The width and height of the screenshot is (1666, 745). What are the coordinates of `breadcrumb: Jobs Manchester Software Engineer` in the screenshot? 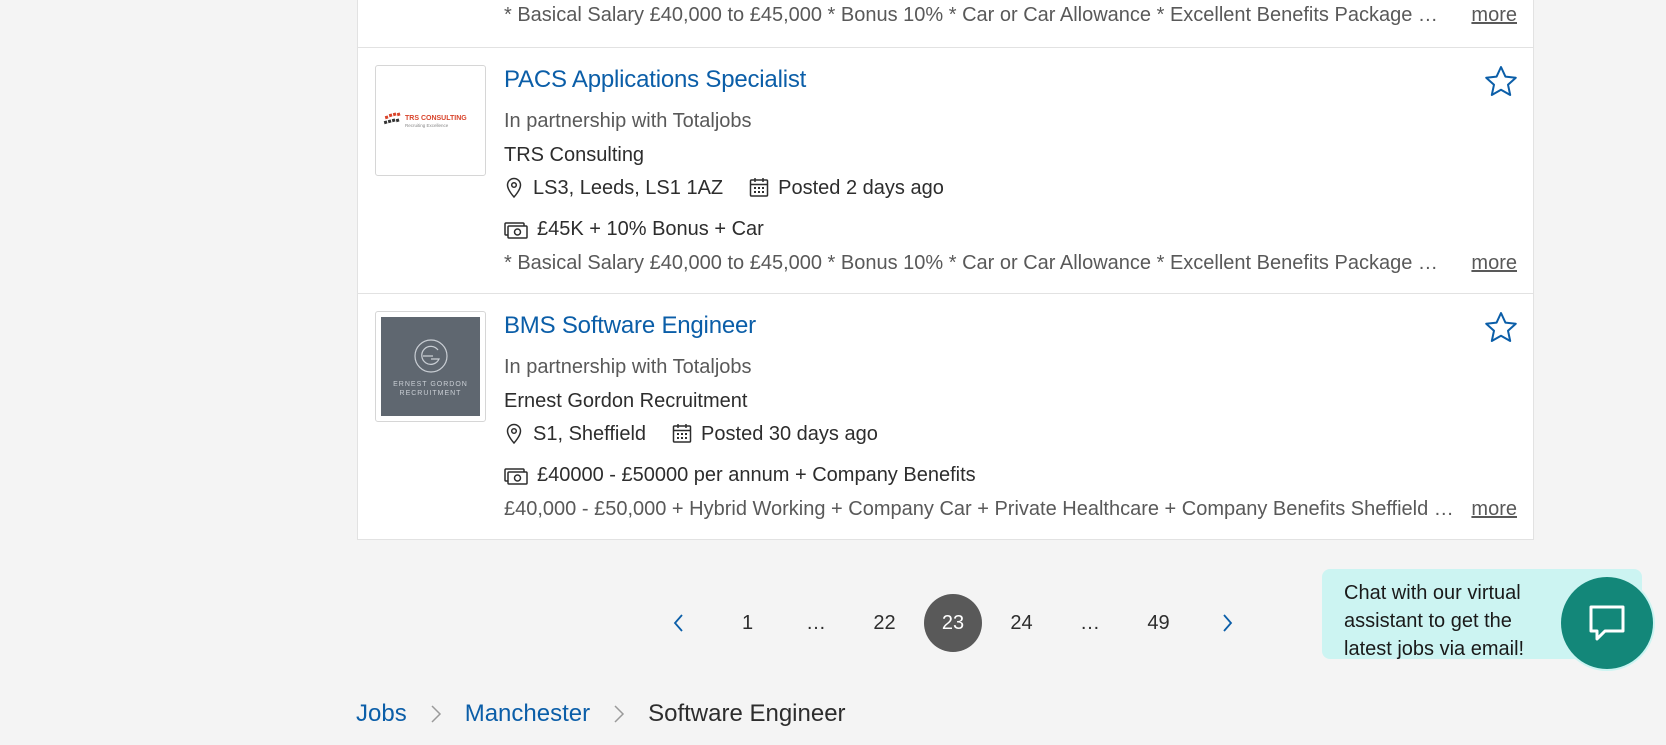 It's located at (601, 714).